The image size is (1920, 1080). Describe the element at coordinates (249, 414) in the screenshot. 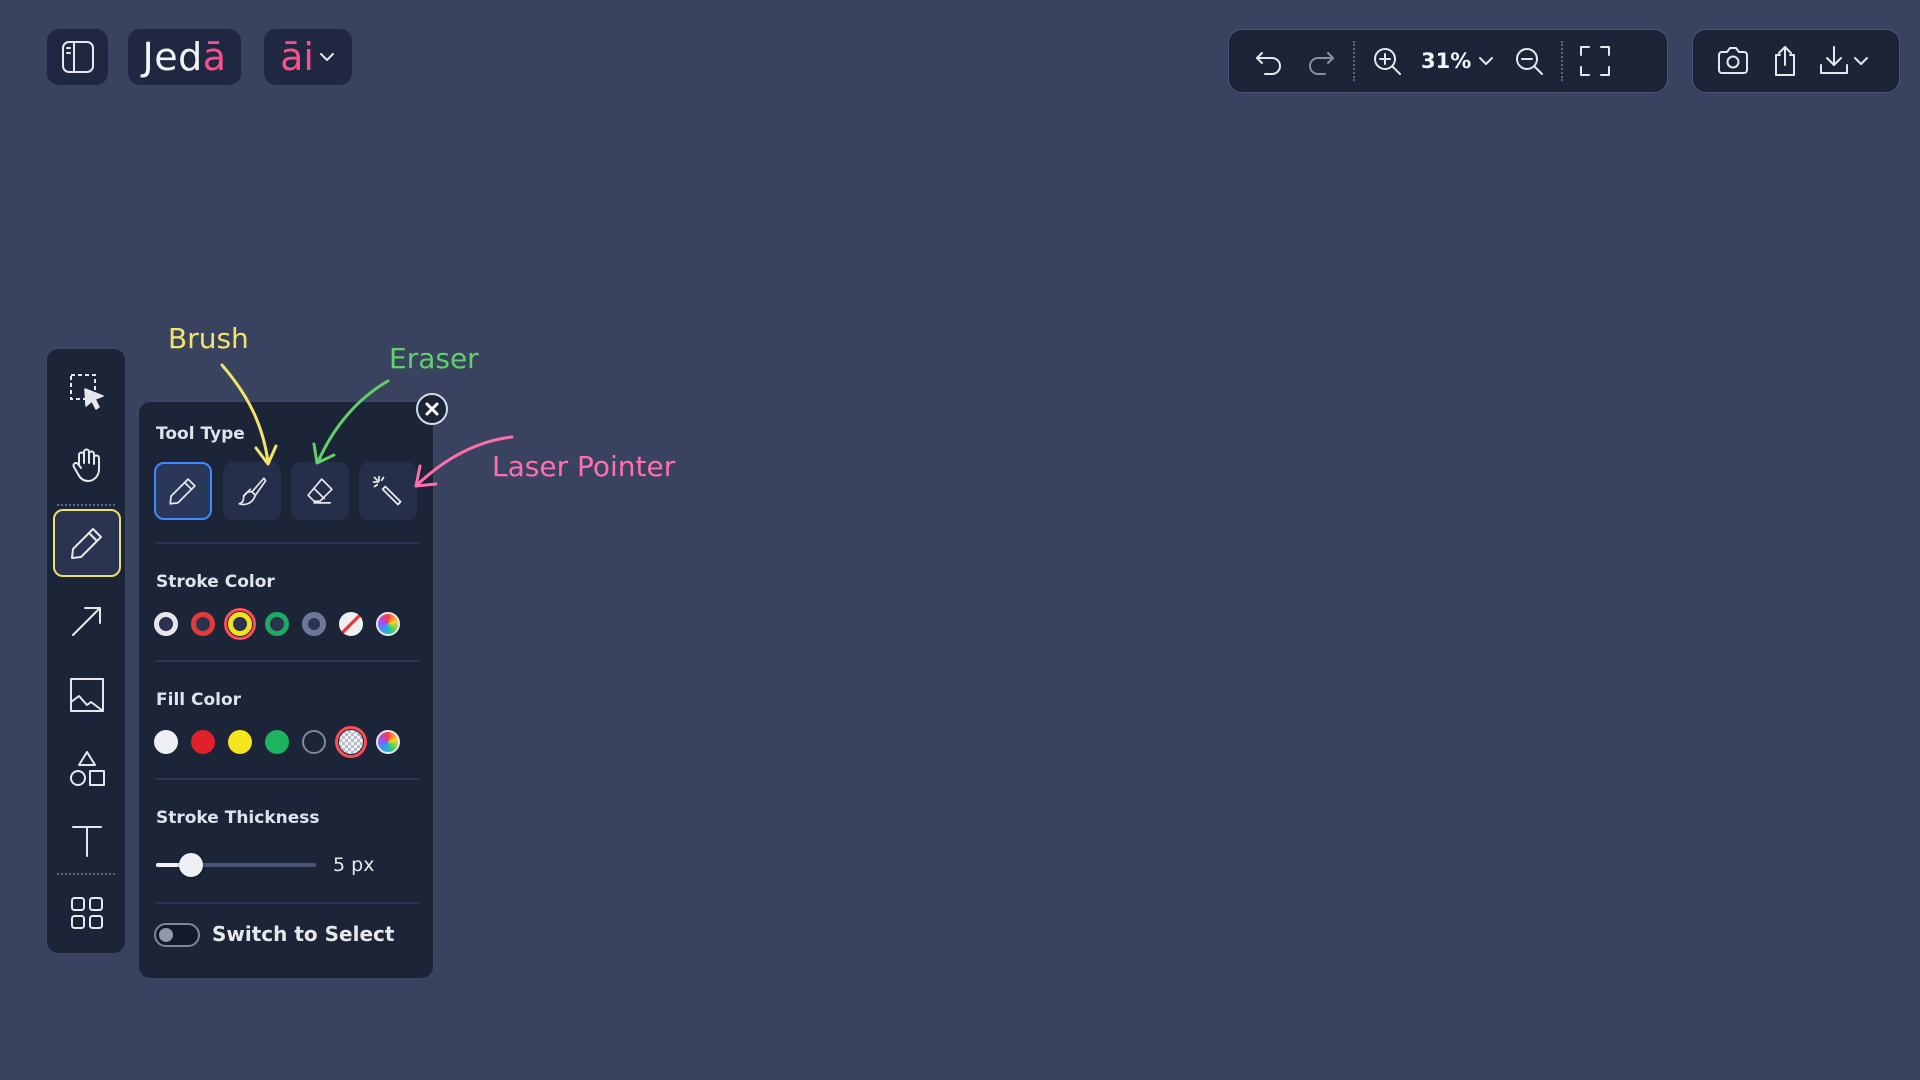

I see `brush-annotation-arrow` at that location.